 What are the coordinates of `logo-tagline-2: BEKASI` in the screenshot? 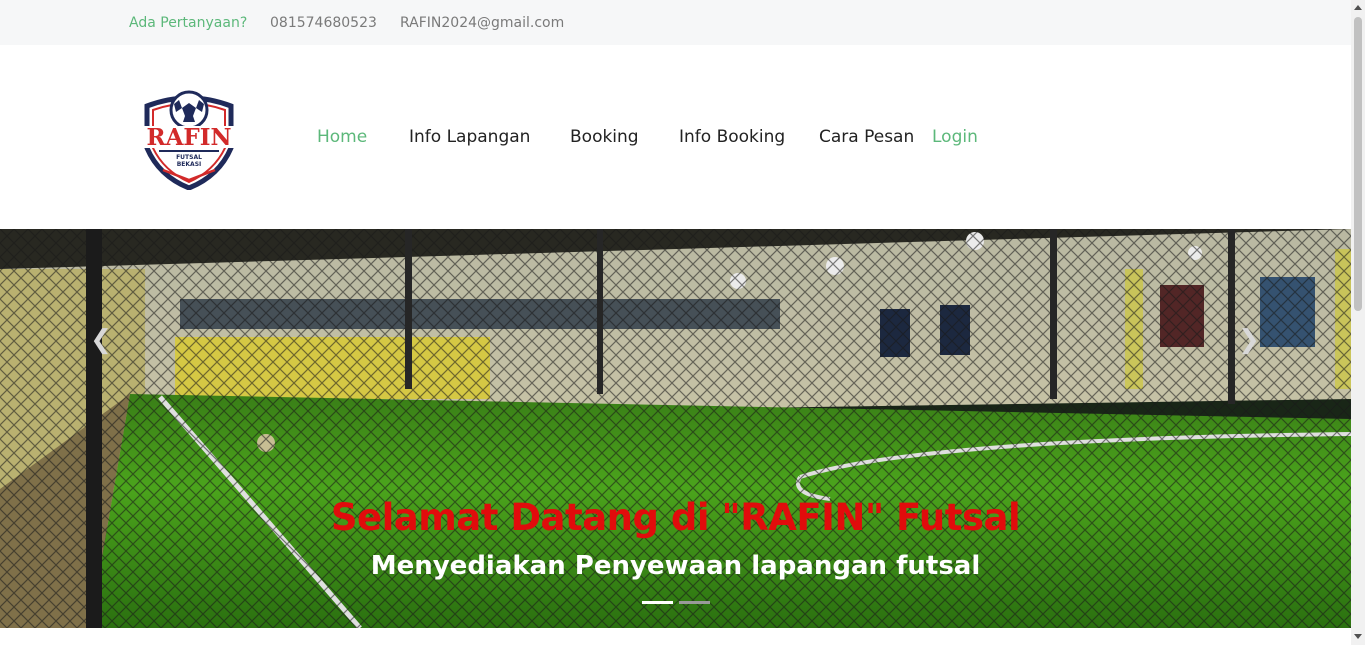 It's located at (189, 164).